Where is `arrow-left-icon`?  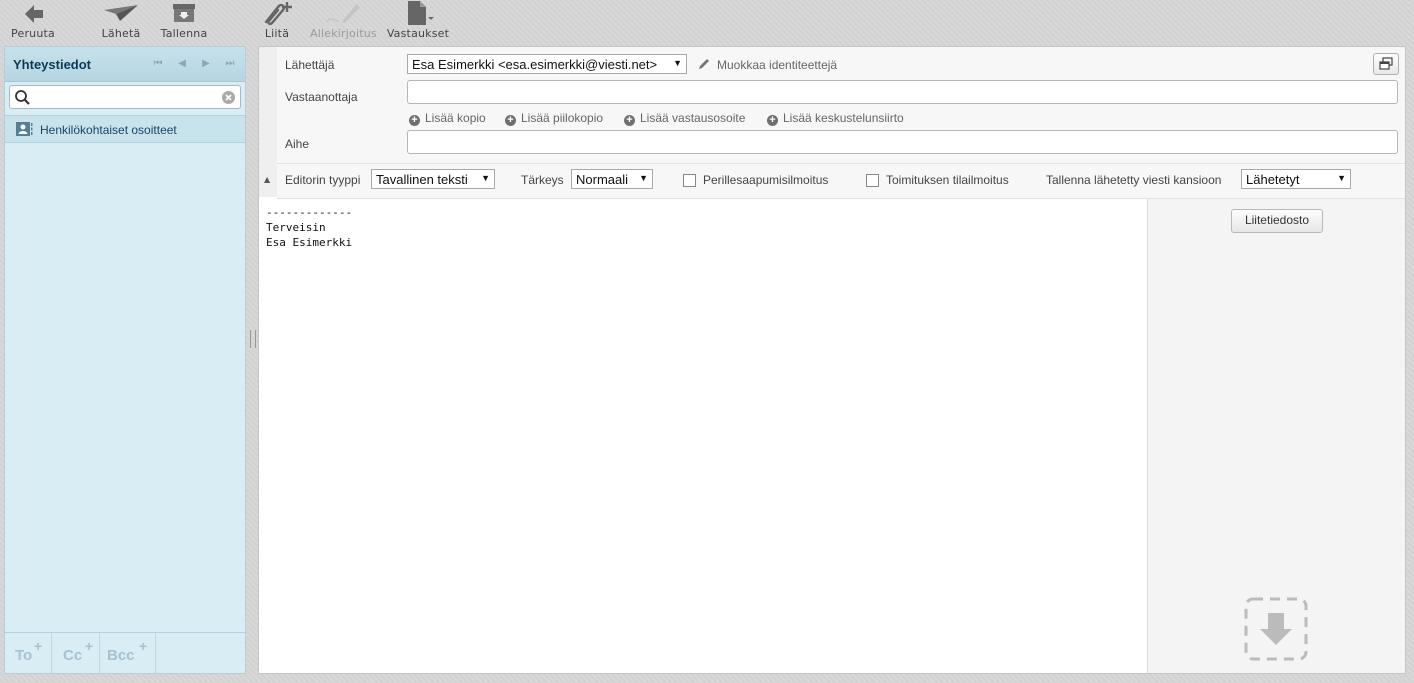 arrow-left-icon is located at coordinates (34, 14).